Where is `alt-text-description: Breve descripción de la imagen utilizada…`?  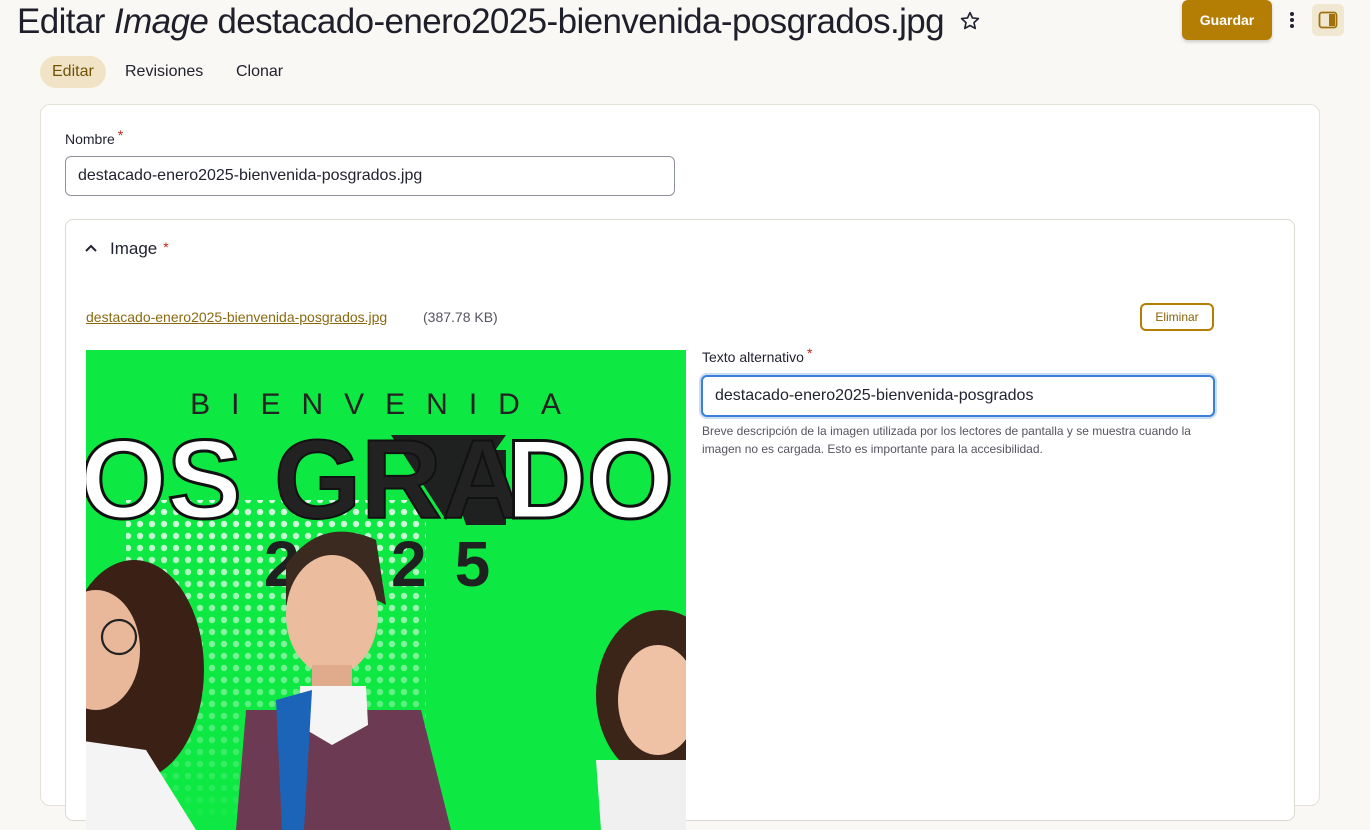 alt-text-description: Breve descripción de la imagen utilizada… is located at coordinates (946, 440).